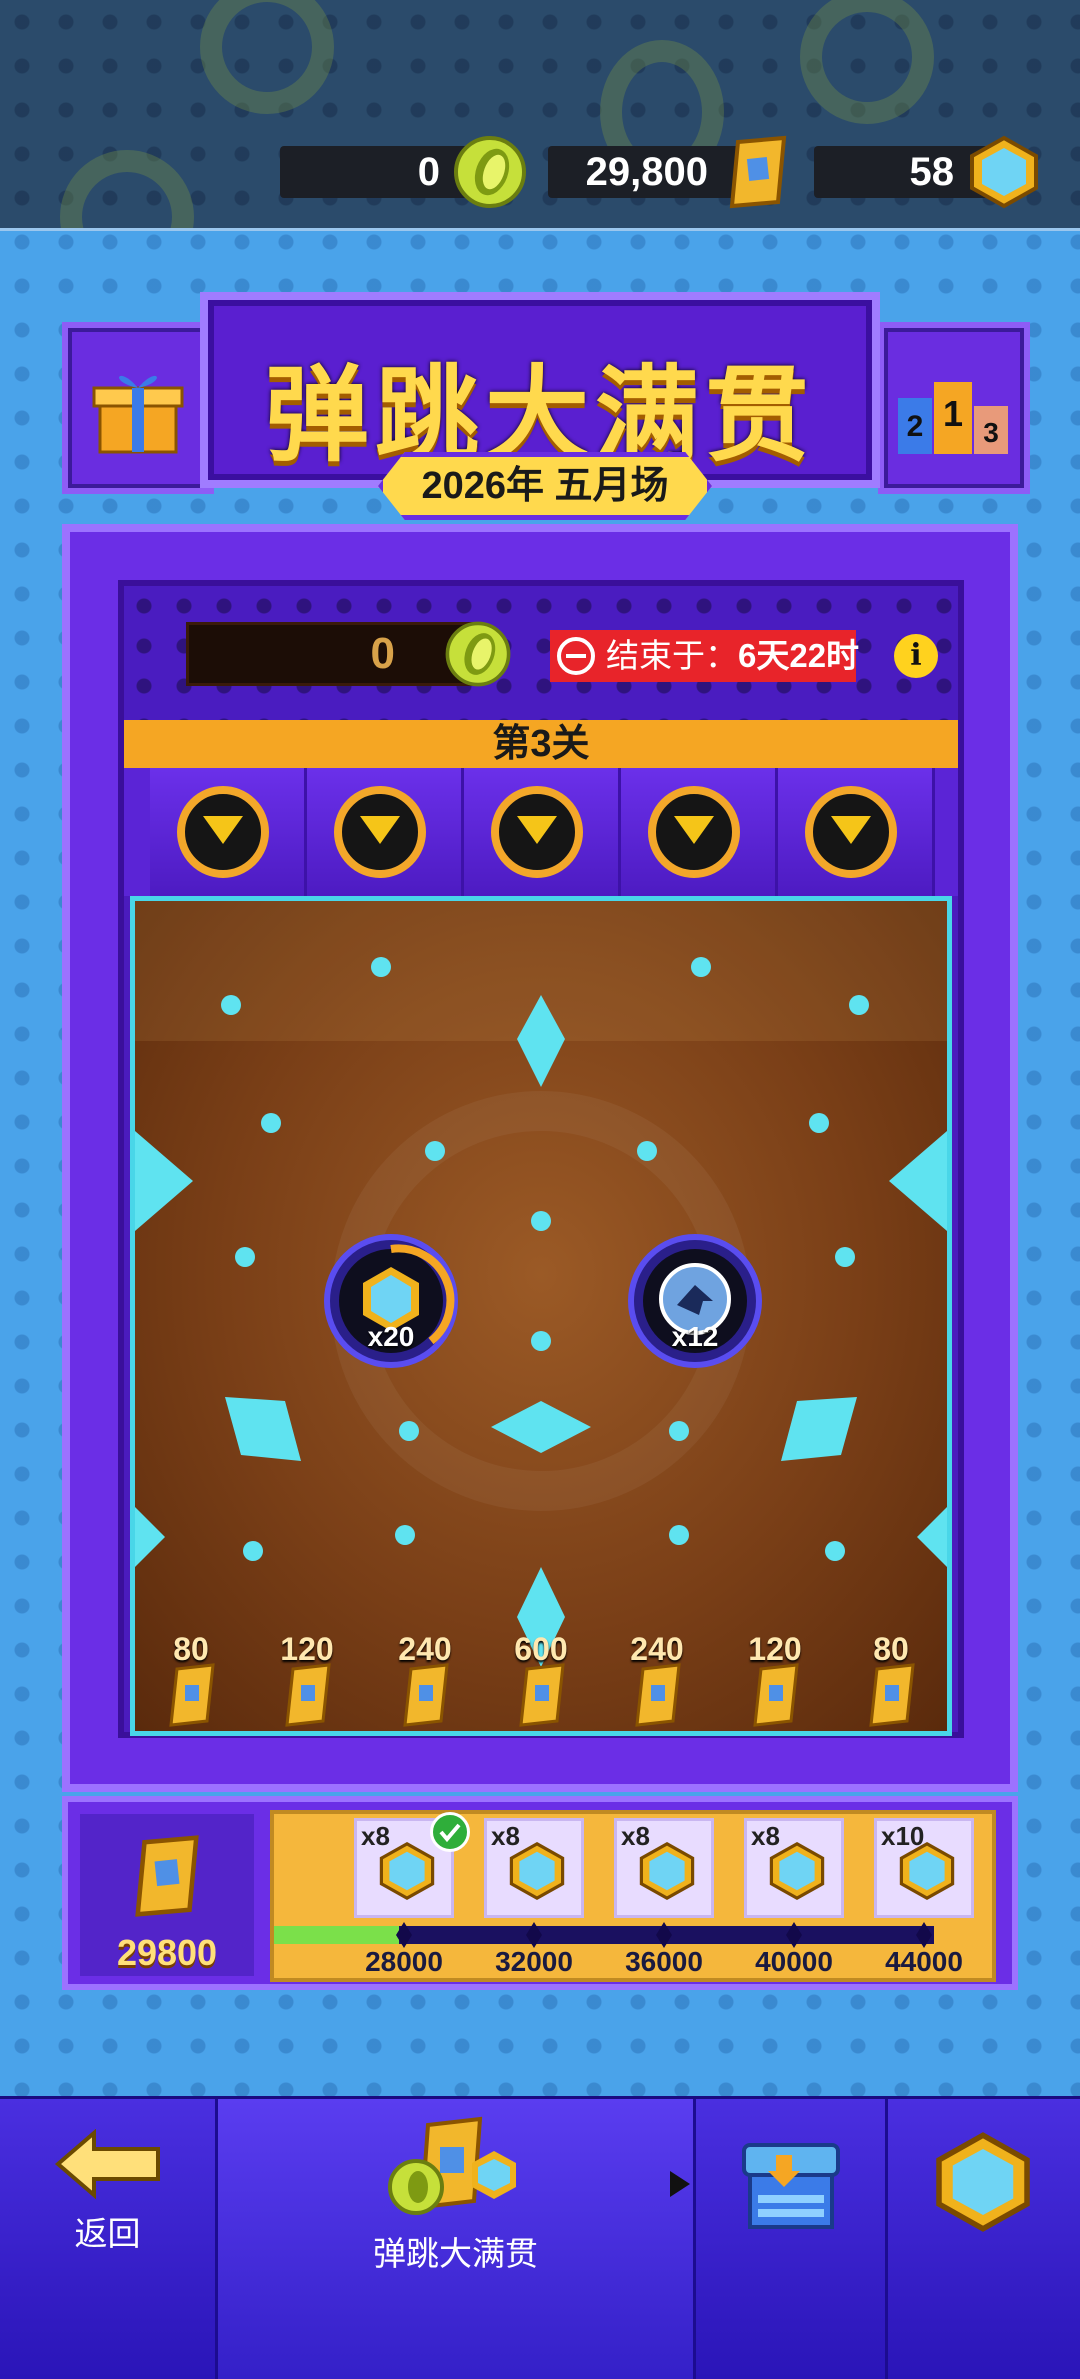 This screenshot has width=1080, height=2379. Describe the element at coordinates (541, 653) in the screenshot. I see `machine-header: 0 结束于：6天22时 i` at that location.